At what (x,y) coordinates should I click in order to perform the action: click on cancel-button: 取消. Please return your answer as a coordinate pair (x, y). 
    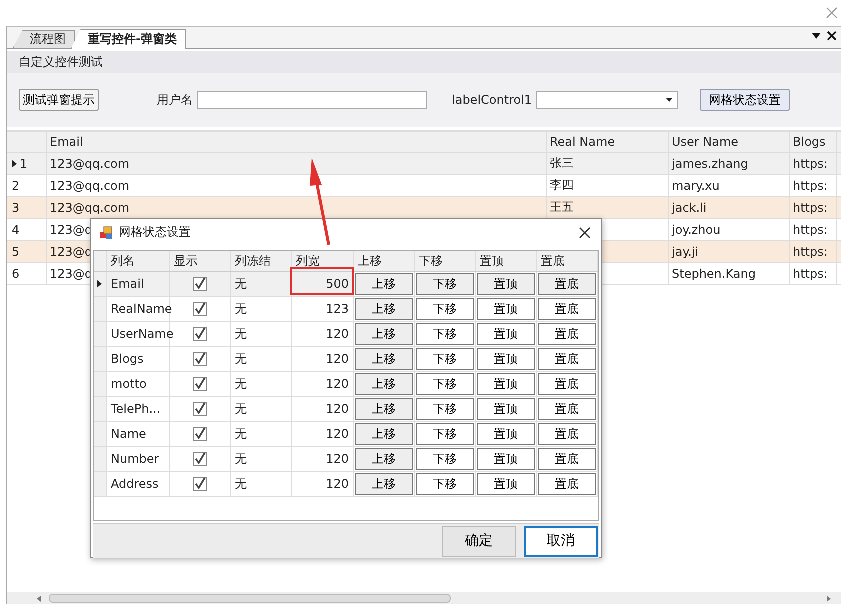
    Looking at the image, I should click on (561, 541).